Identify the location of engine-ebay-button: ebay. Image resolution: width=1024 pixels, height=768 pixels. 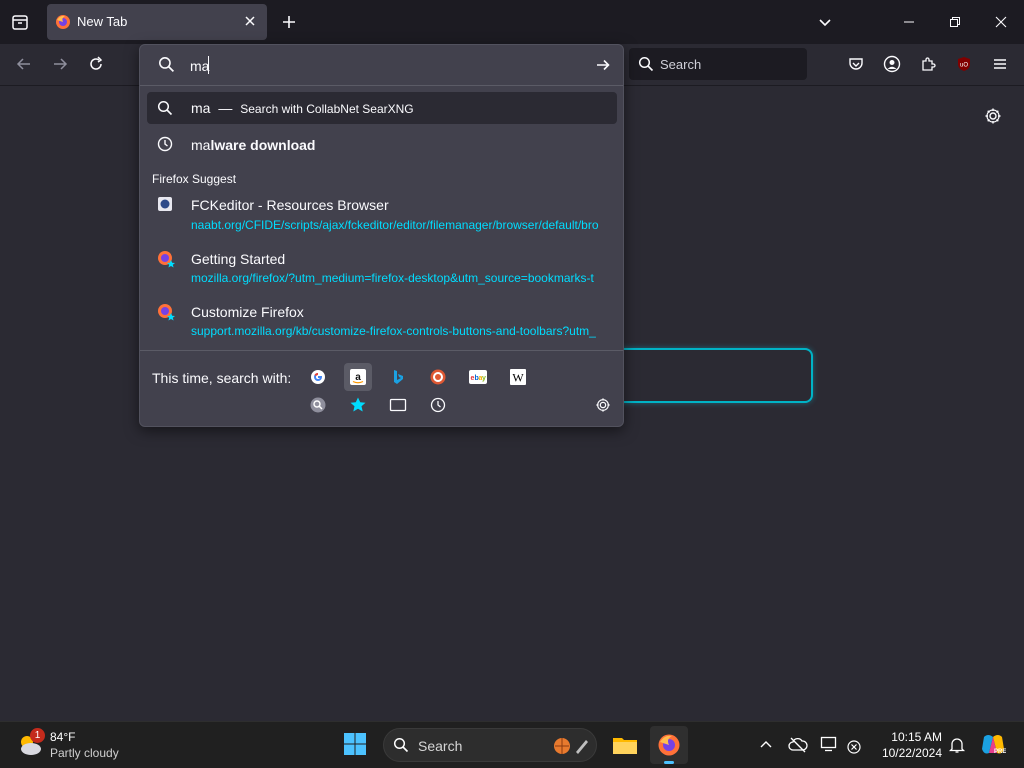
(478, 377).